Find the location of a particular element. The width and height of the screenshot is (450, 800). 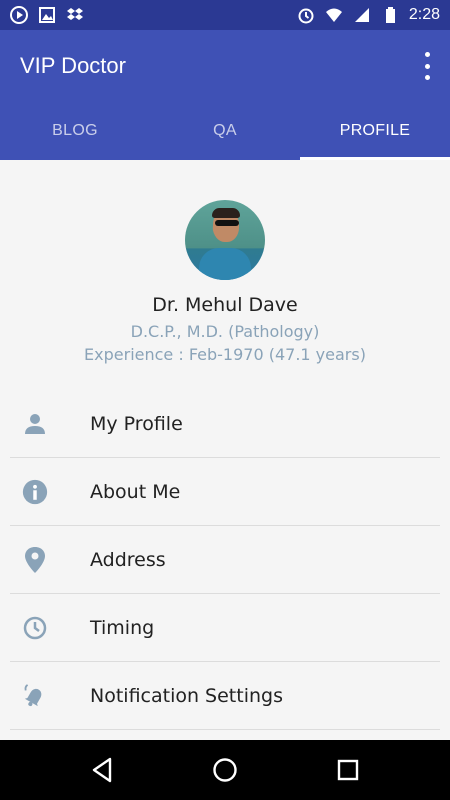

tab-label: BLOG is located at coordinates (75, 130).